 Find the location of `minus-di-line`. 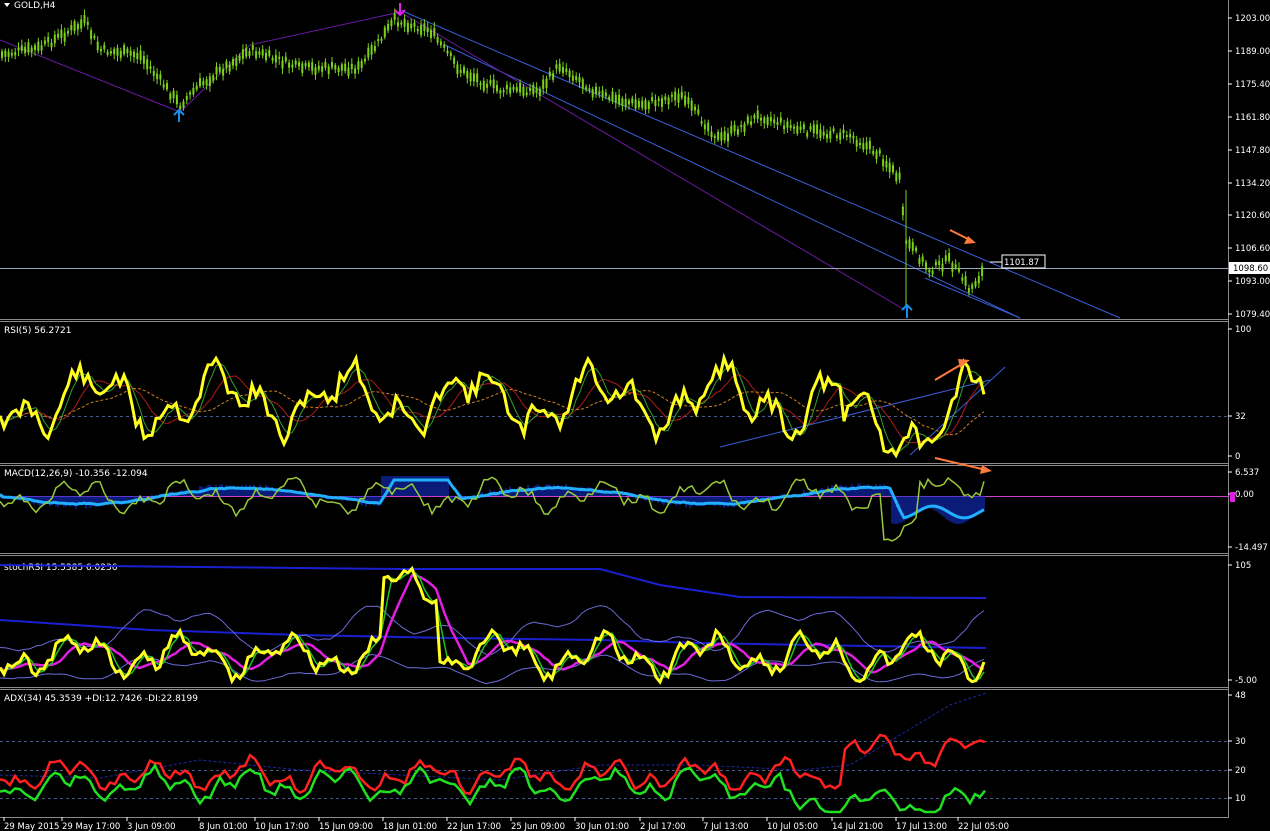

minus-di-line is located at coordinates (493, 764).